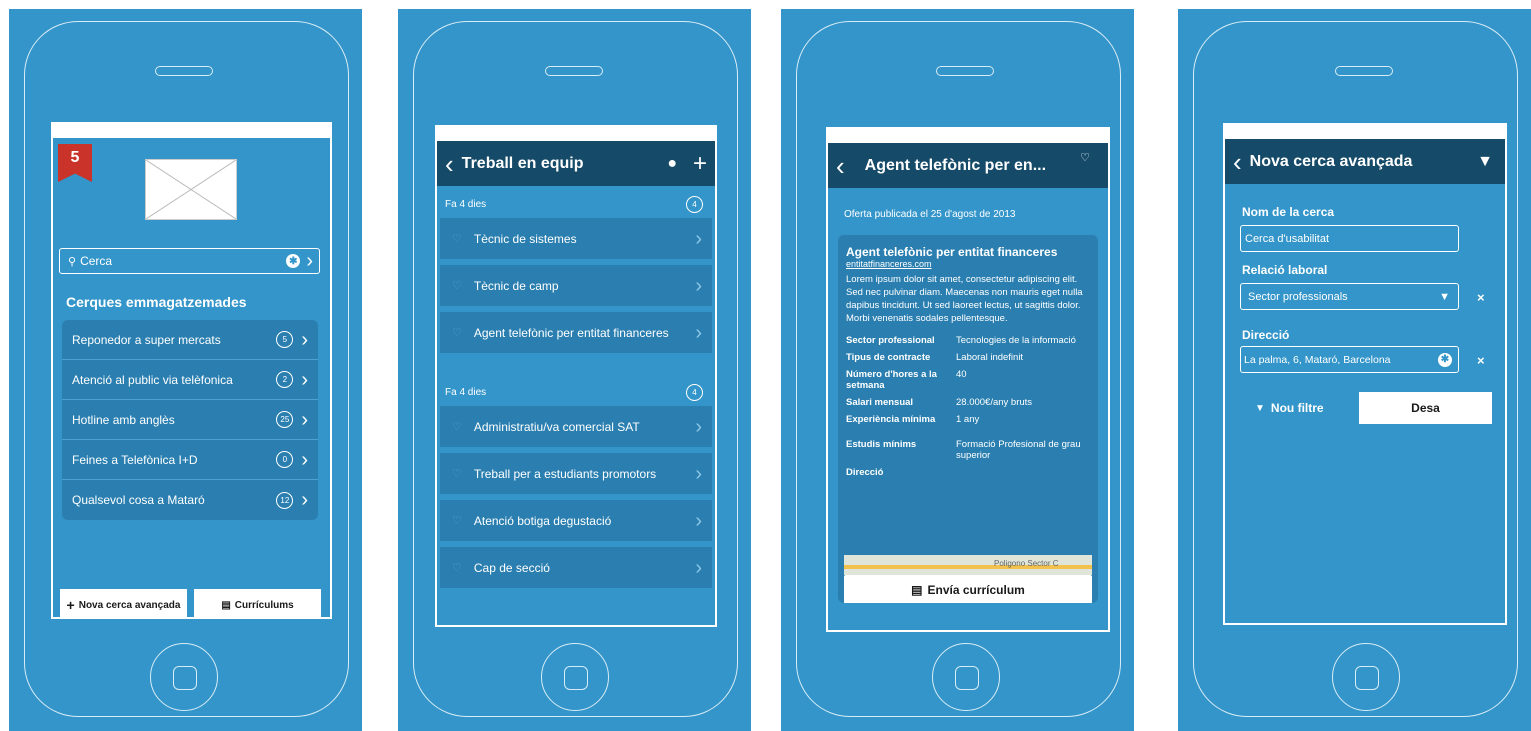 This screenshot has width=1531, height=731. What do you see at coordinates (190, 460) in the screenshot?
I see `list-item: Feines a Telefònica I+D 0 ›` at bounding box center [190, 460].